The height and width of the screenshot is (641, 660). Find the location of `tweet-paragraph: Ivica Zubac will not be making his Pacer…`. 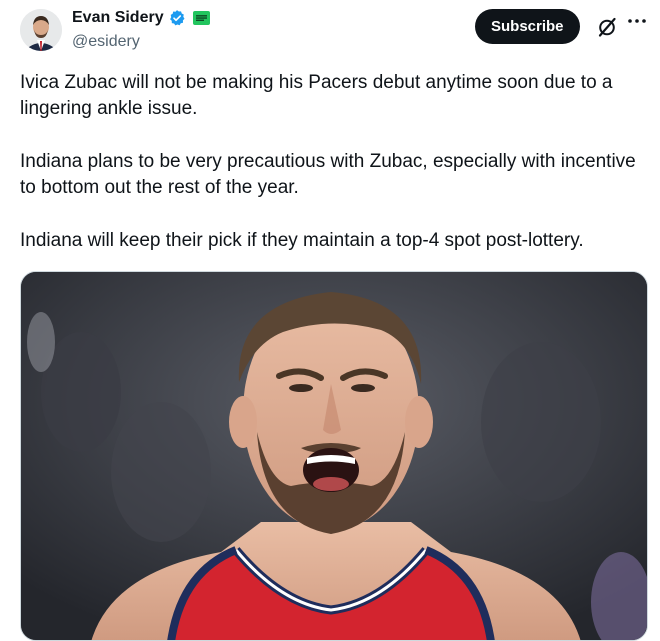

tweet-paragraph: Ivica Zubac will not be making his Pacer… is located at coordinates (316, 95).